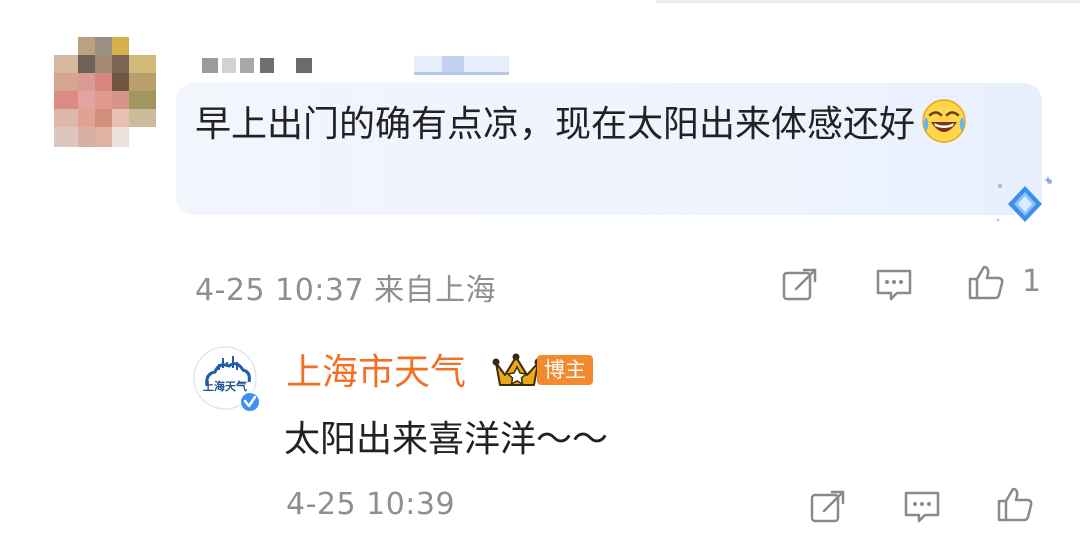 Image resolution: width=1080 pixels, height=539 pixels. What do you see at coordinates (360, 66) in the screenshot?
I see `redacted-username` at bounding box center [360, 66].